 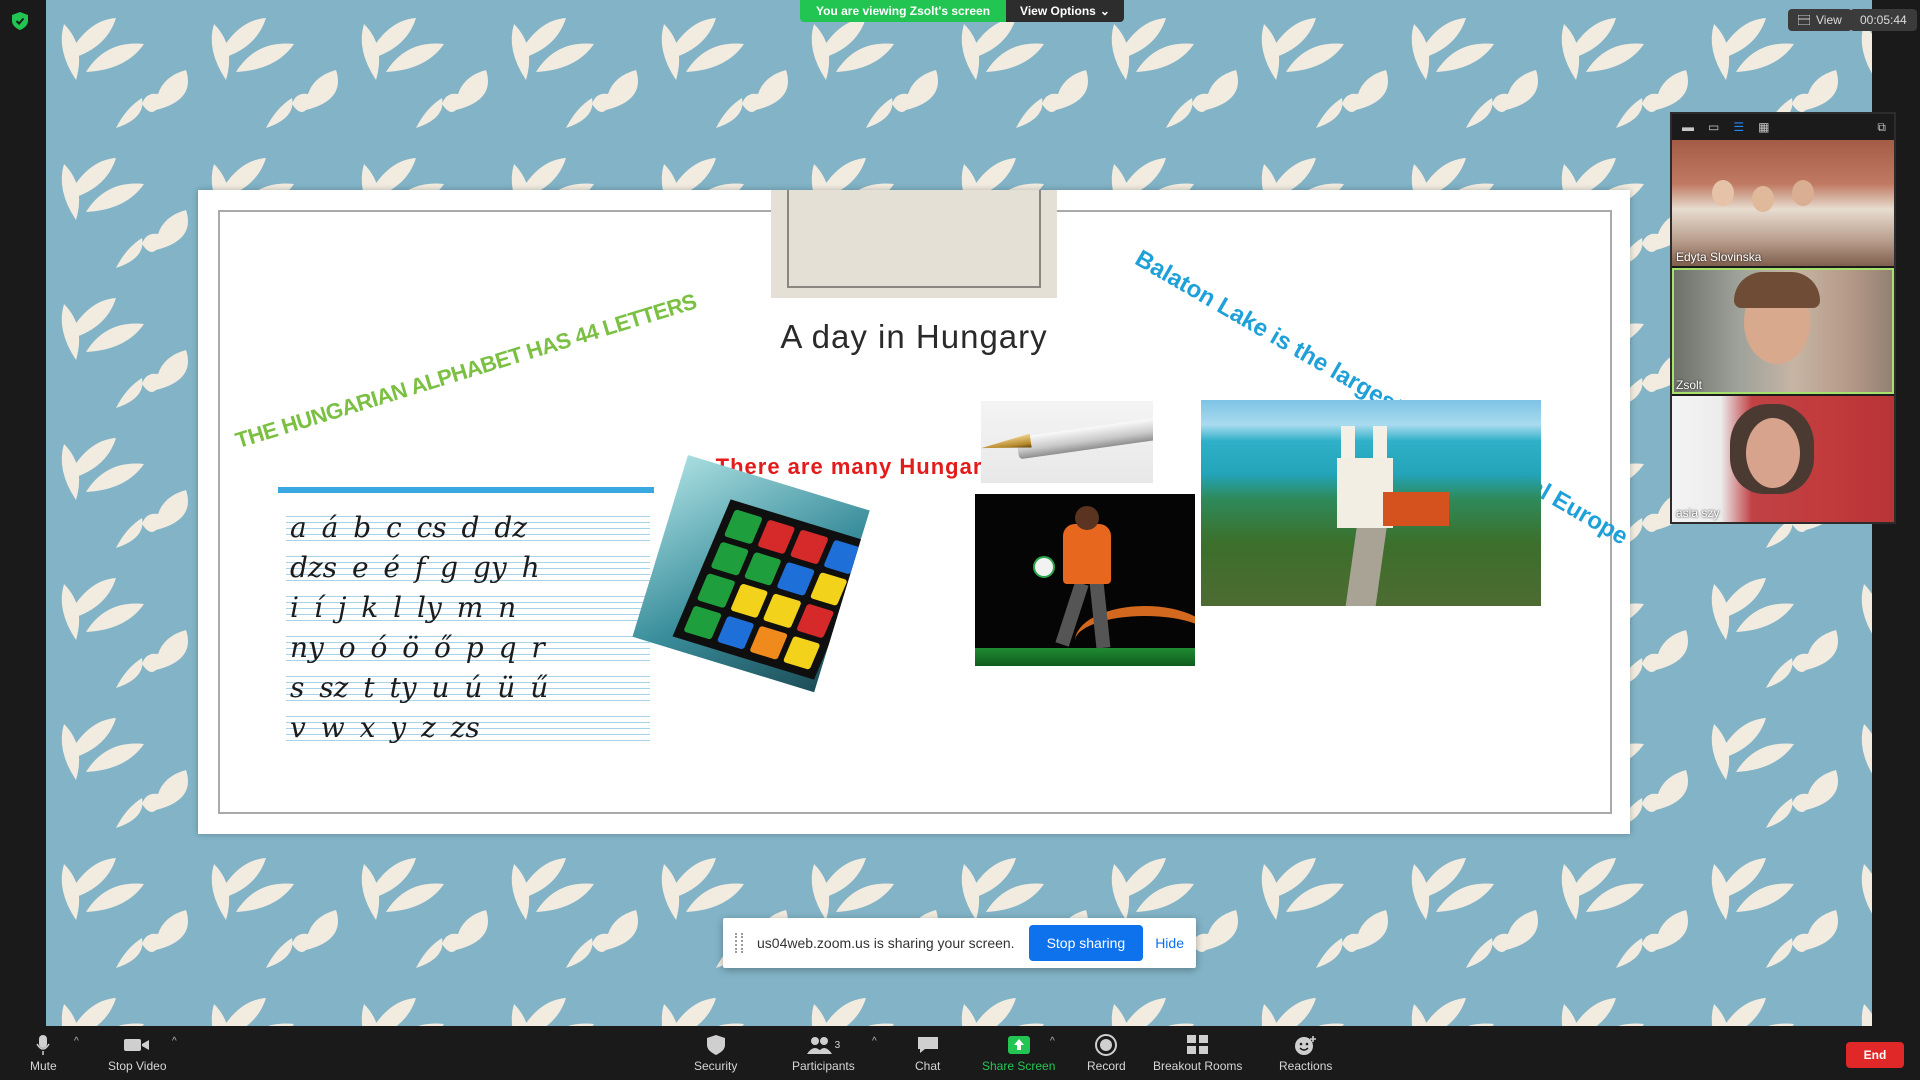 I want to click on participant-video-tile: Edyta Slovinska, so click(x=1783, y=203).